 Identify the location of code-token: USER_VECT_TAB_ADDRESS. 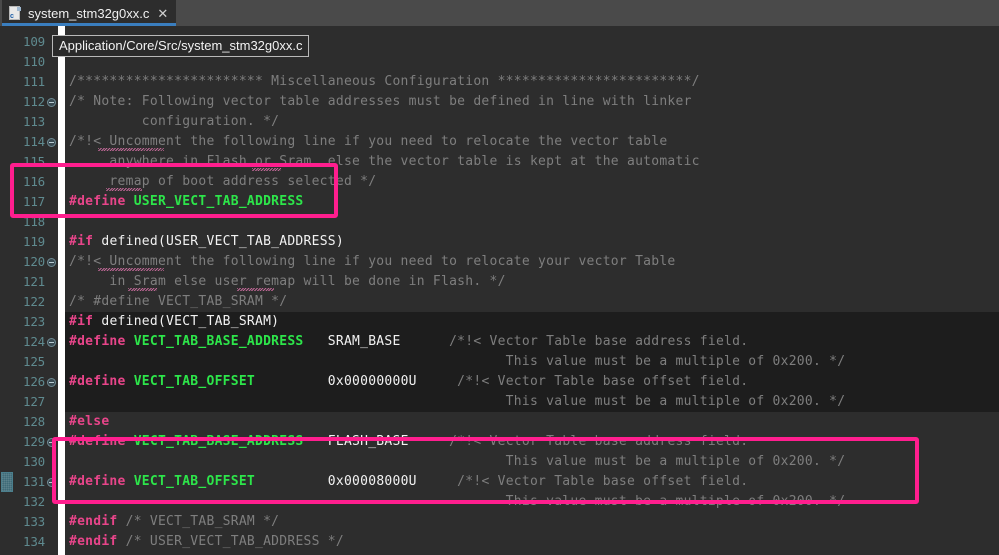
(218, 201).